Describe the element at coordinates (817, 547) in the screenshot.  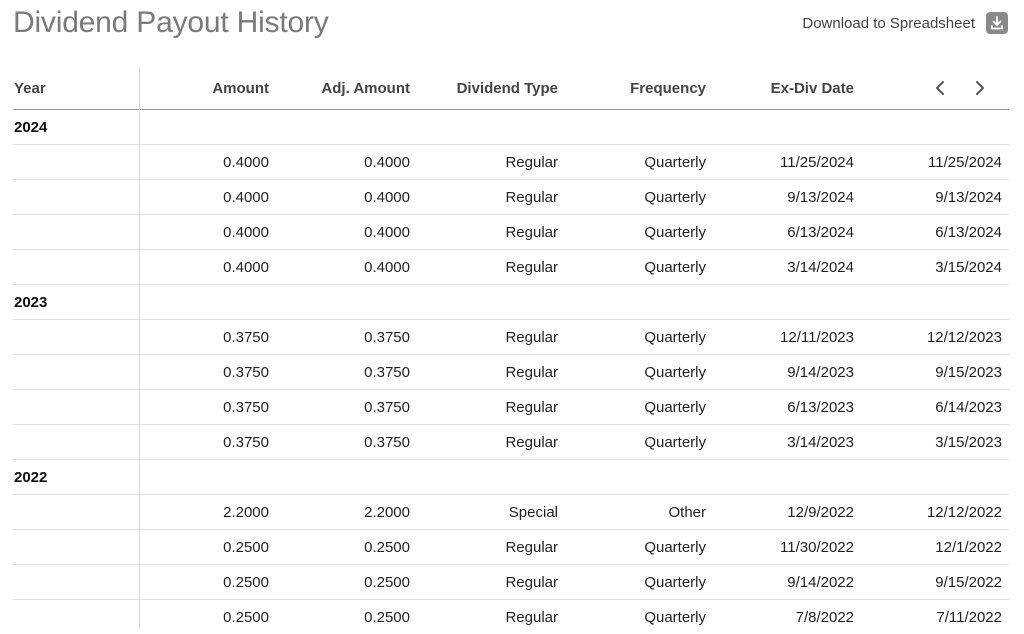
I see `ex-div-date-cell: 11/30/2022` at that location.